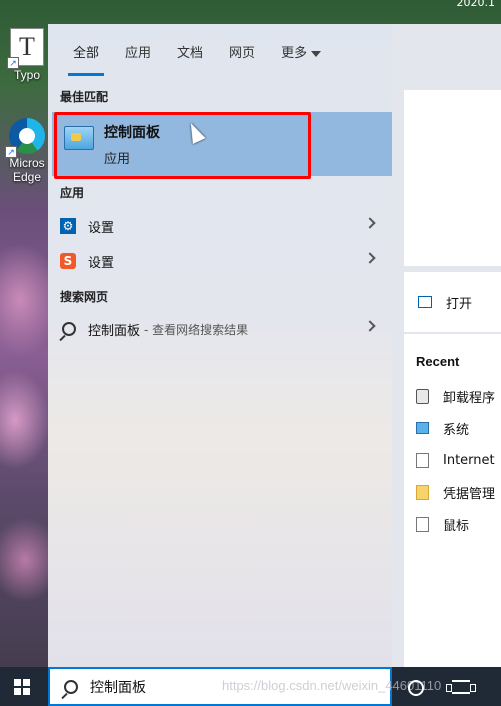  What do you see at coordinates (132, 133) in the screenshot?
I see `best-match-title: 控制面板` at bounding box center [132, 133].